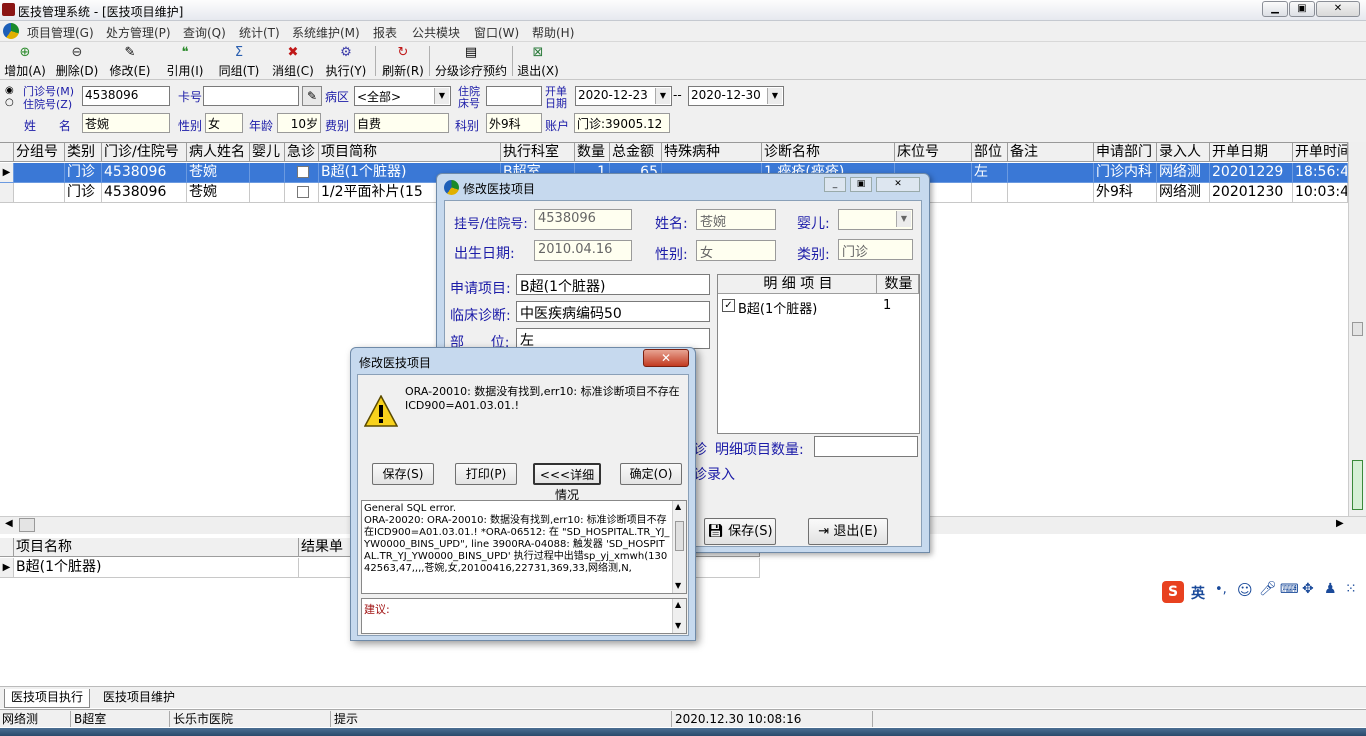  Describe the element at coordinates (1302, 9) in the screenshot. I see `maximize-button: ▣` at that location.